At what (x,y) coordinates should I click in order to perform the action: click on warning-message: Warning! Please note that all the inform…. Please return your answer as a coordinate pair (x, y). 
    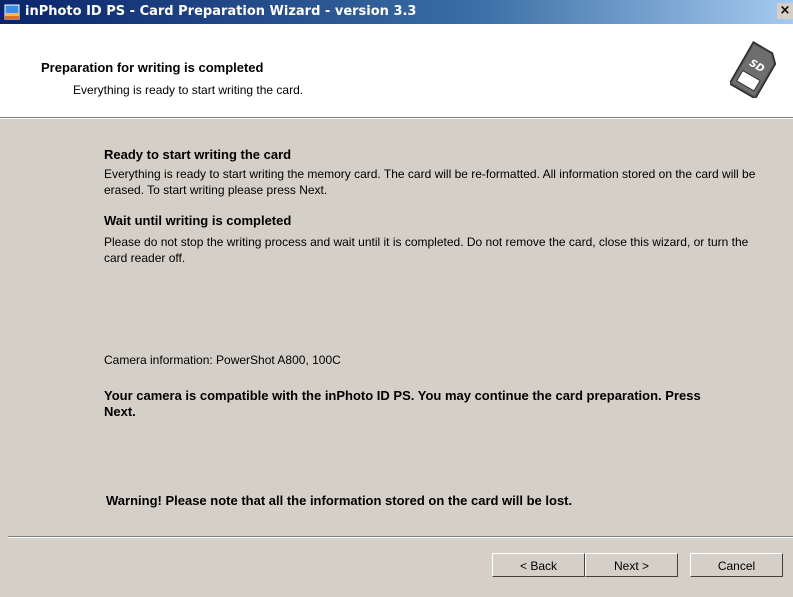
    Looking at the image, I should click on (339, 500).